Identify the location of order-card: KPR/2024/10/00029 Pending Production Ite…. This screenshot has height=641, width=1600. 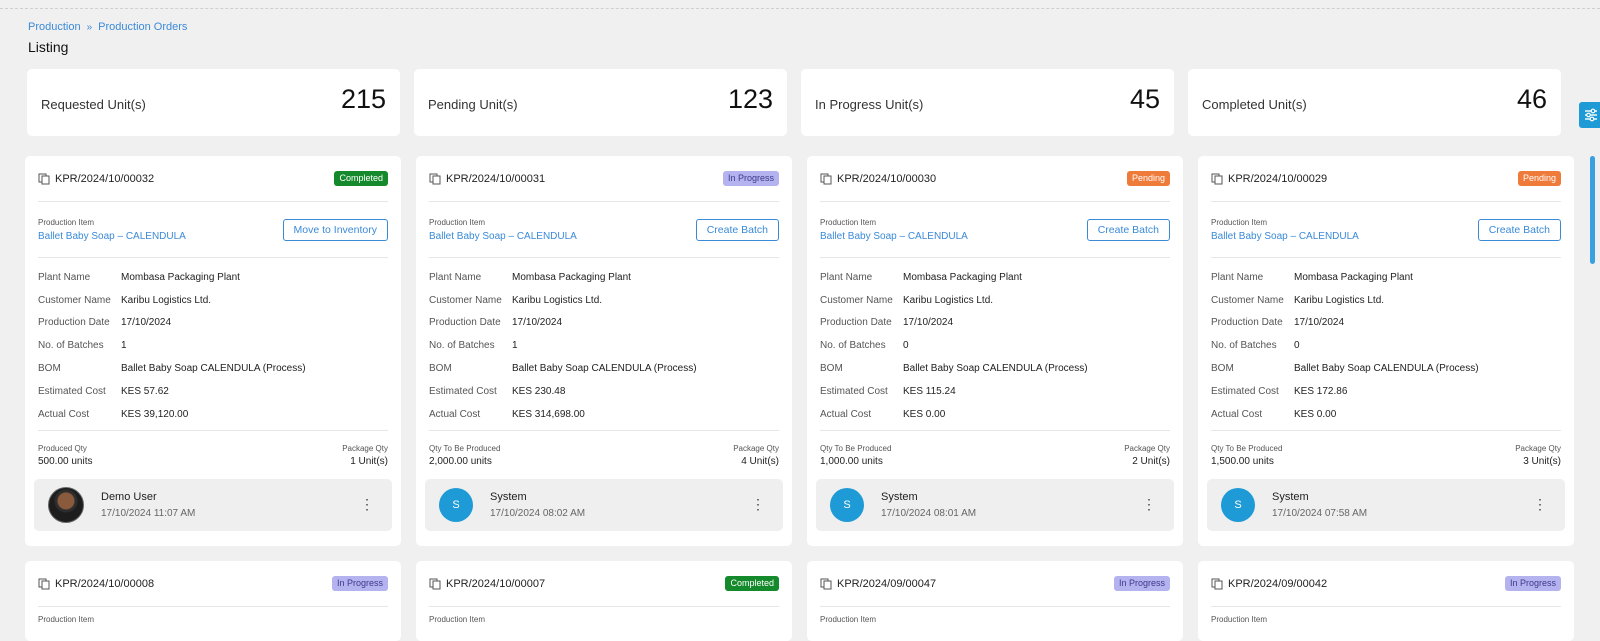
(1386, 351).